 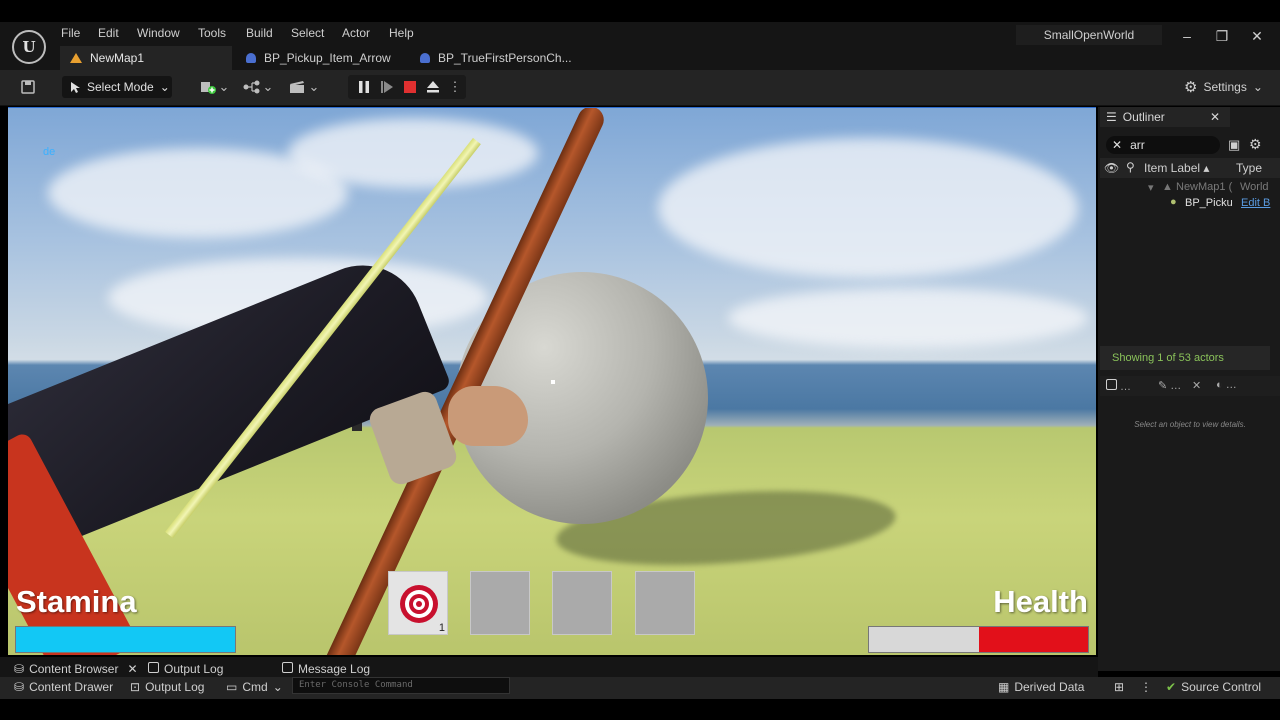 I want to click on menu-window: Window, so click(x=158, y=33).